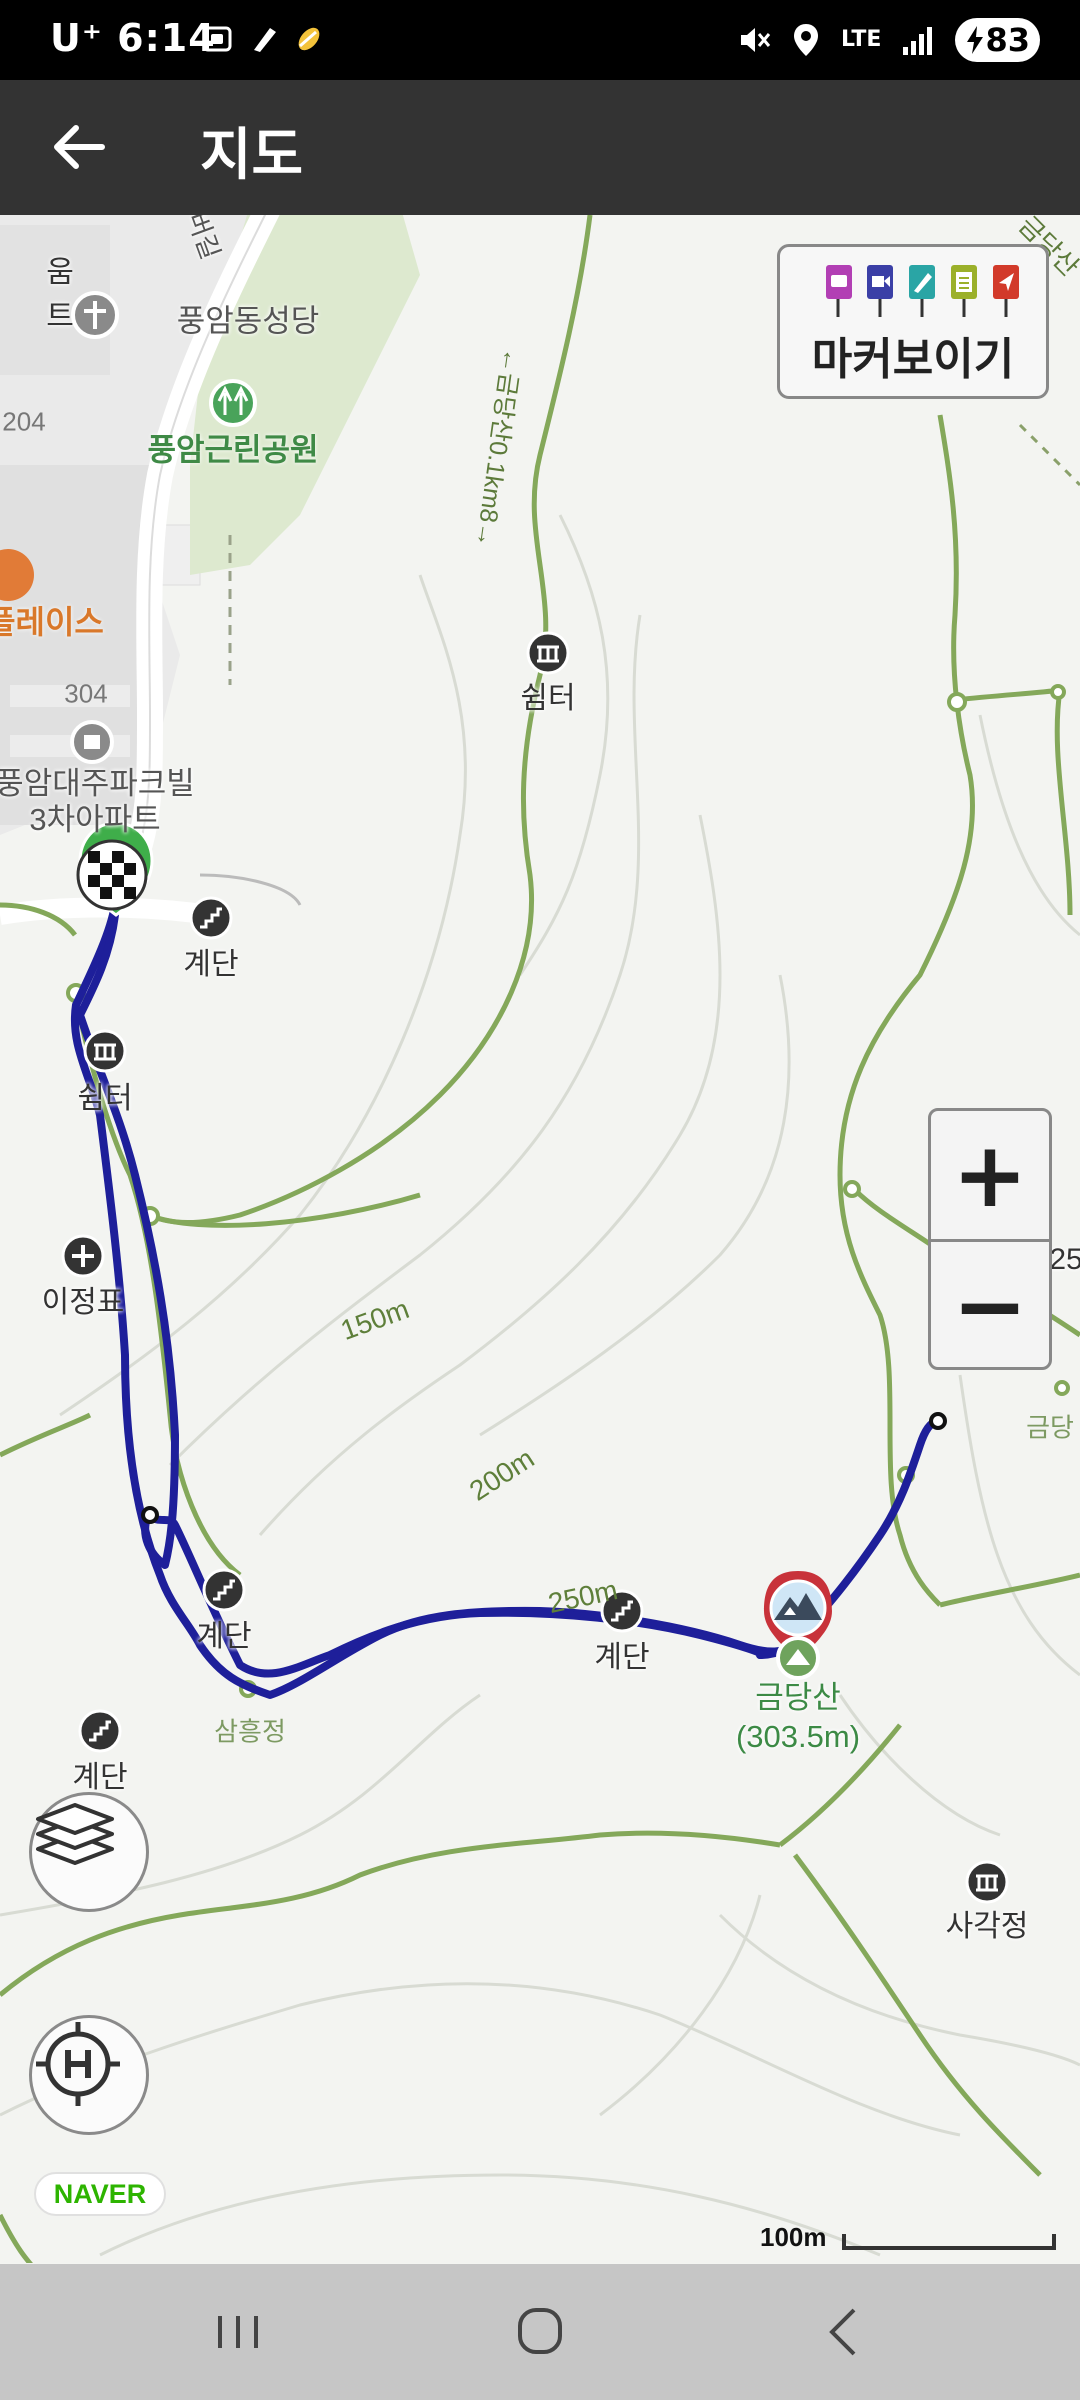 This screenshot has width=1080, height=2400. I want to click on park-label: 풍암근린공원, so click(233, 450).